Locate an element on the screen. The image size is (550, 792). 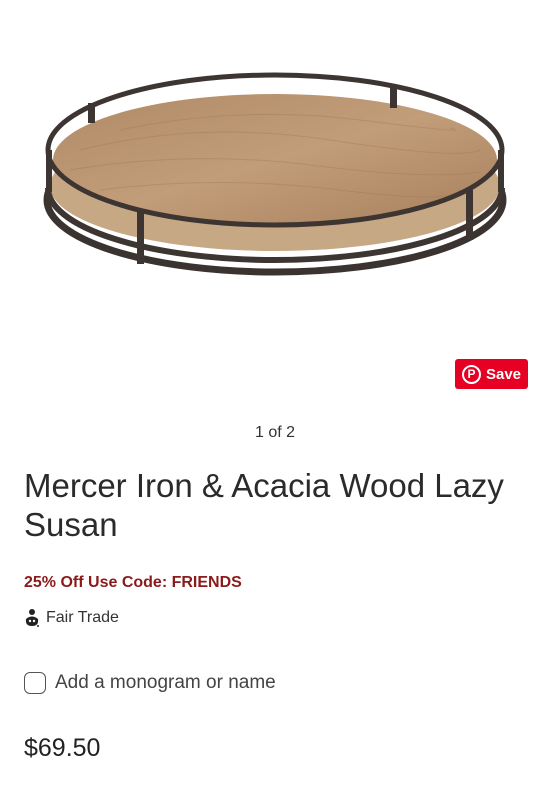
fair-trade-badge: Fair Trade is located at coordinates (71, 618).